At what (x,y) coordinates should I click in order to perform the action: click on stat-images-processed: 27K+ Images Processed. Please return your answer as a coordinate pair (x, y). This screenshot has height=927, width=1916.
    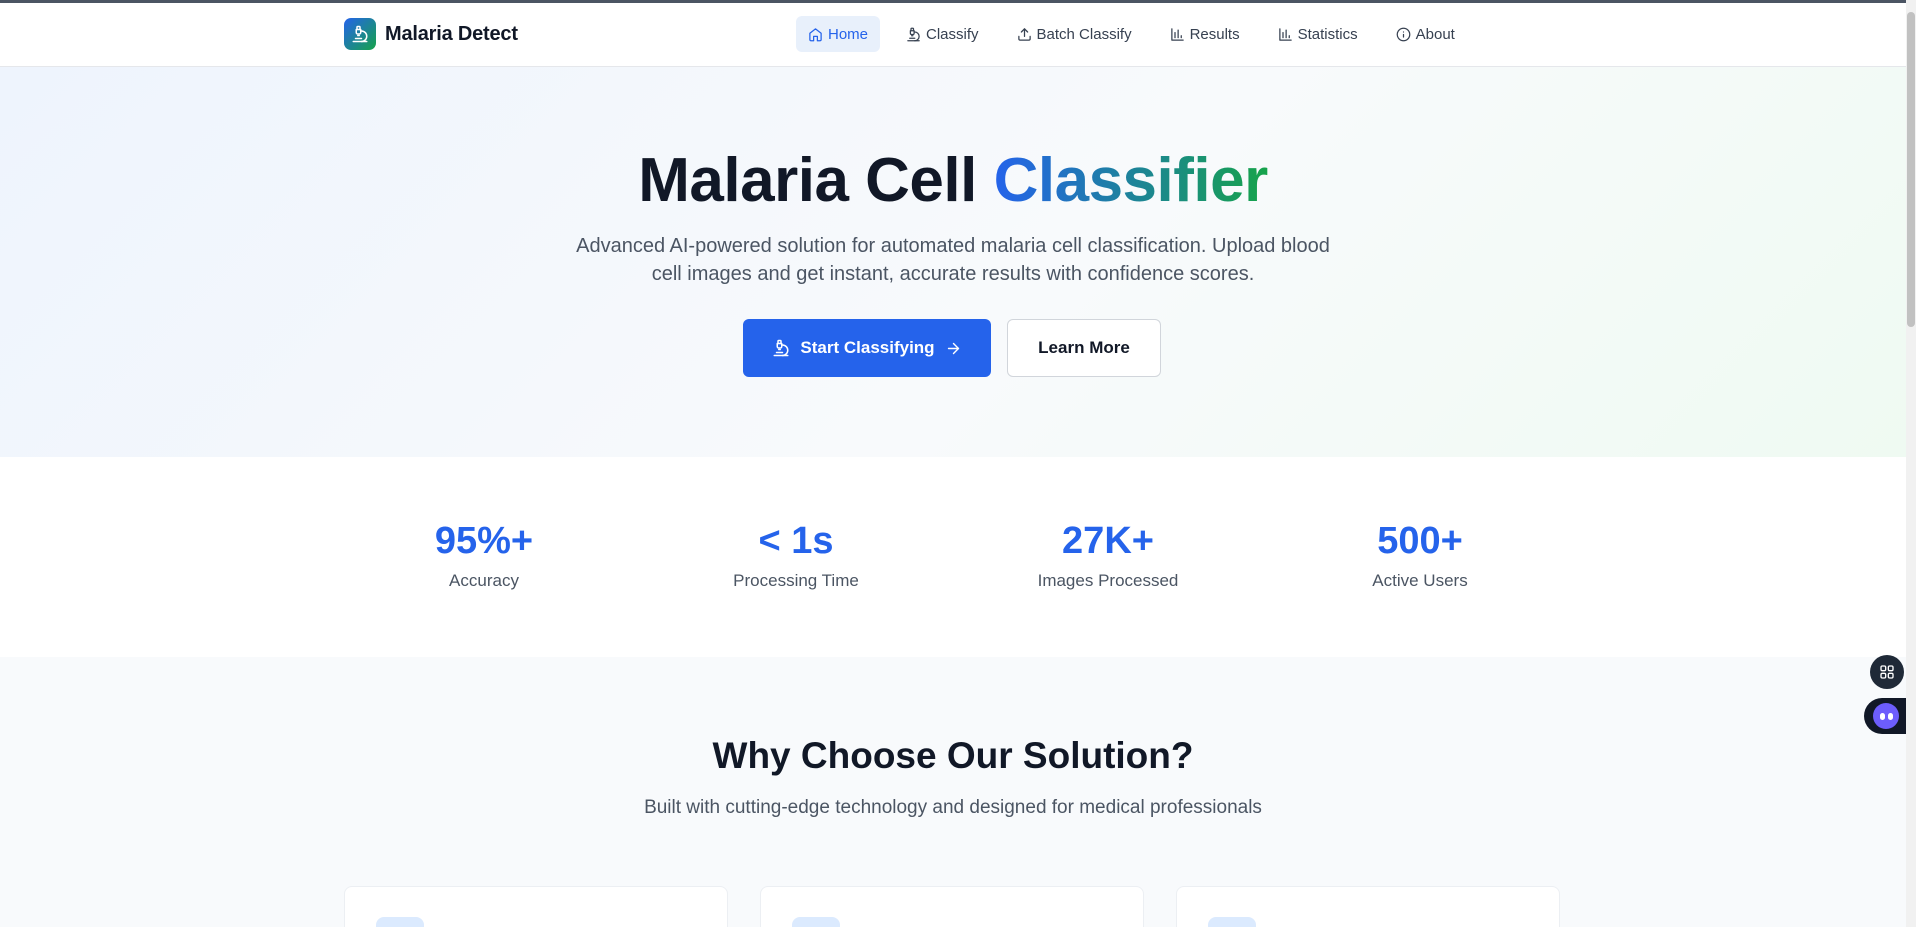
    Looking at the image, I should click on (1108, 555).